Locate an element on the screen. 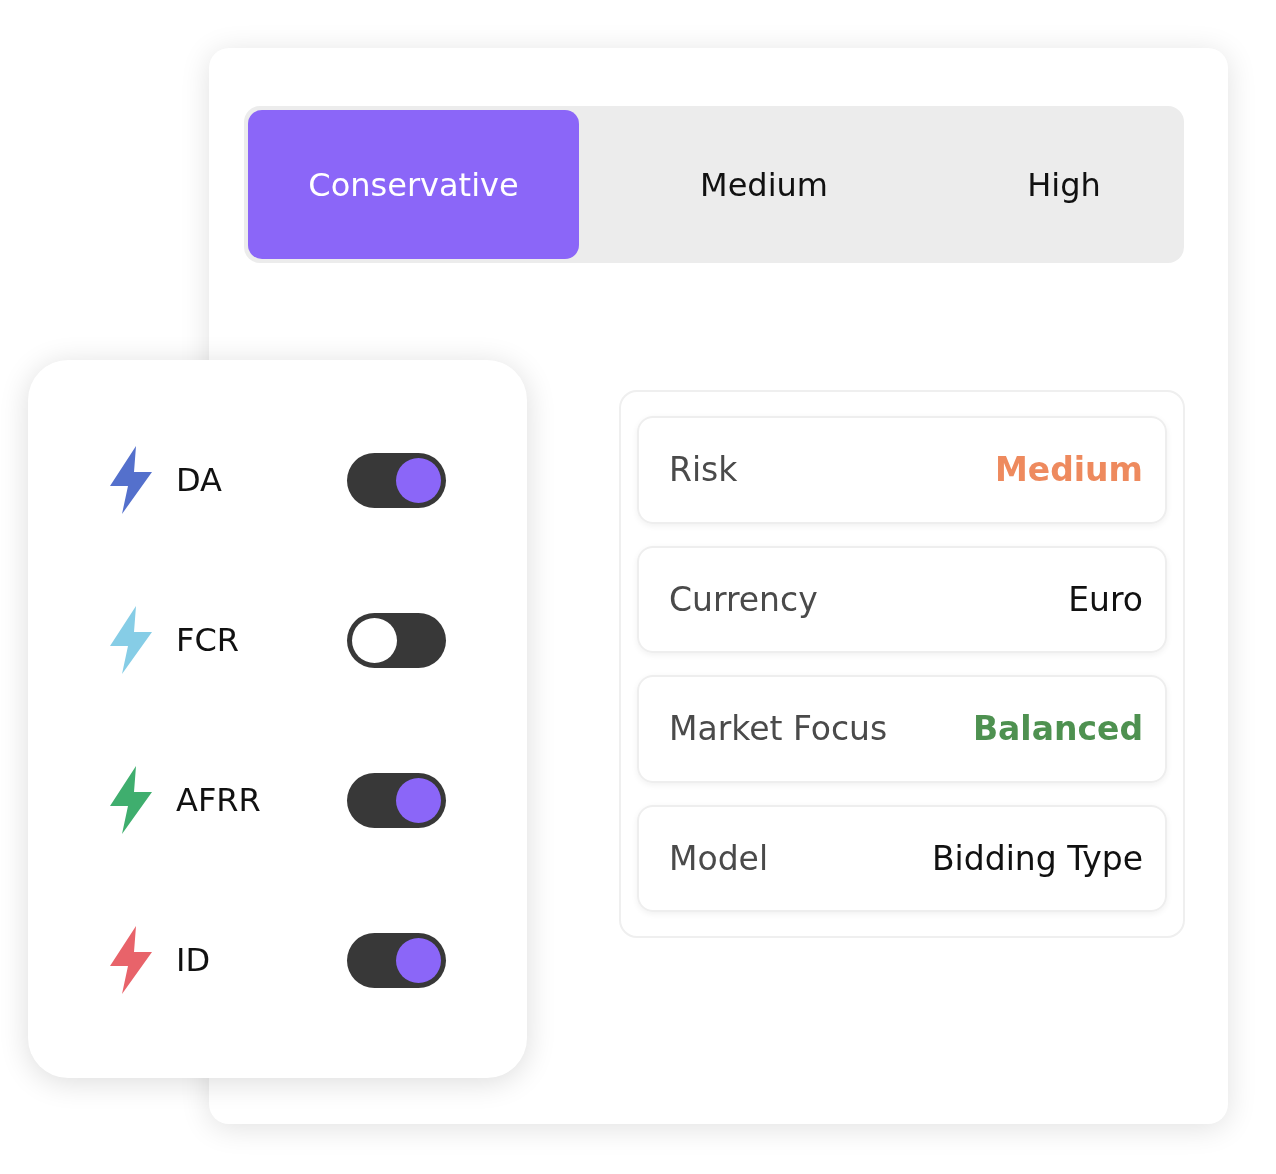 This screenshot has width=1276, height=1174. setting-label: Risk is located at coordinates (703, 470).